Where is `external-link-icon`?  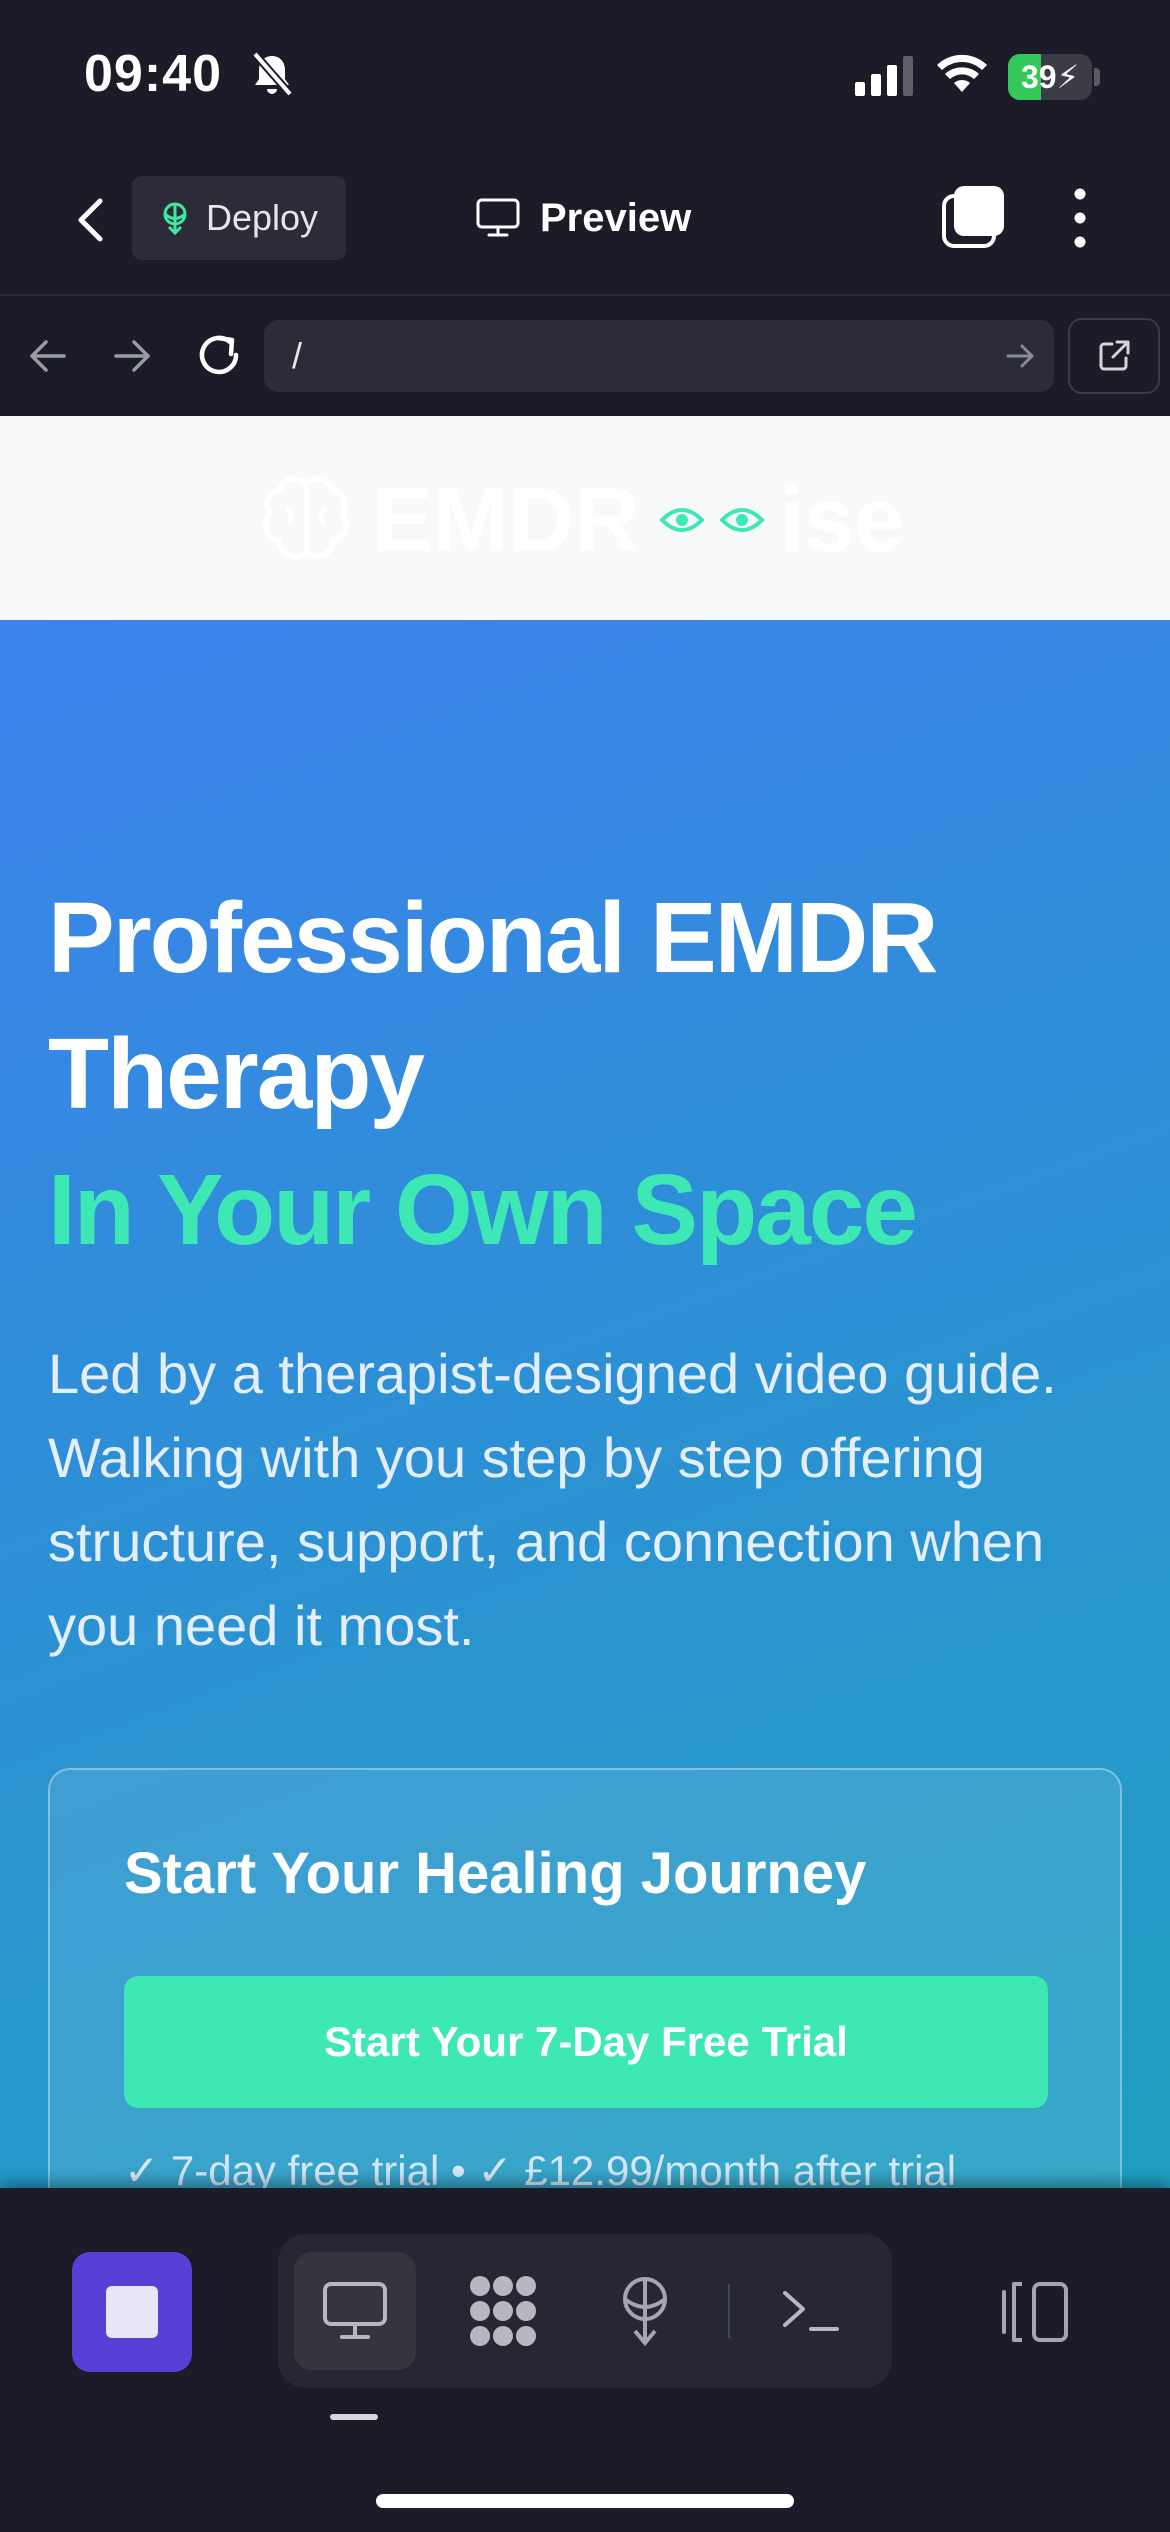
external-link-icon is located at coordinates (1114, 355).